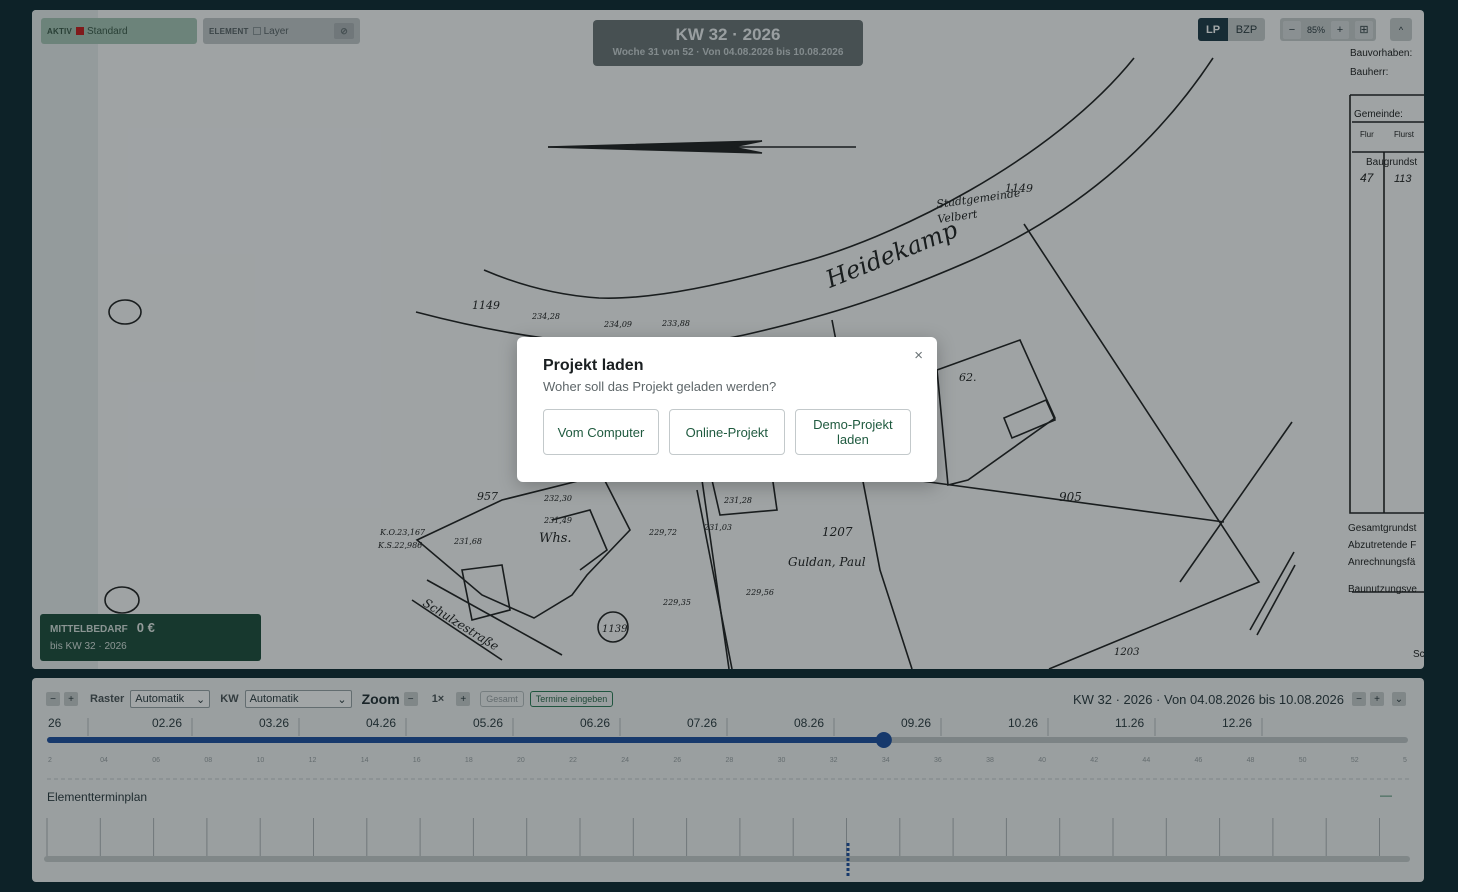  Describe the element at coordinates (1369, 72) in the screenshot. I see `svg-text: Bauherr:` at that location.